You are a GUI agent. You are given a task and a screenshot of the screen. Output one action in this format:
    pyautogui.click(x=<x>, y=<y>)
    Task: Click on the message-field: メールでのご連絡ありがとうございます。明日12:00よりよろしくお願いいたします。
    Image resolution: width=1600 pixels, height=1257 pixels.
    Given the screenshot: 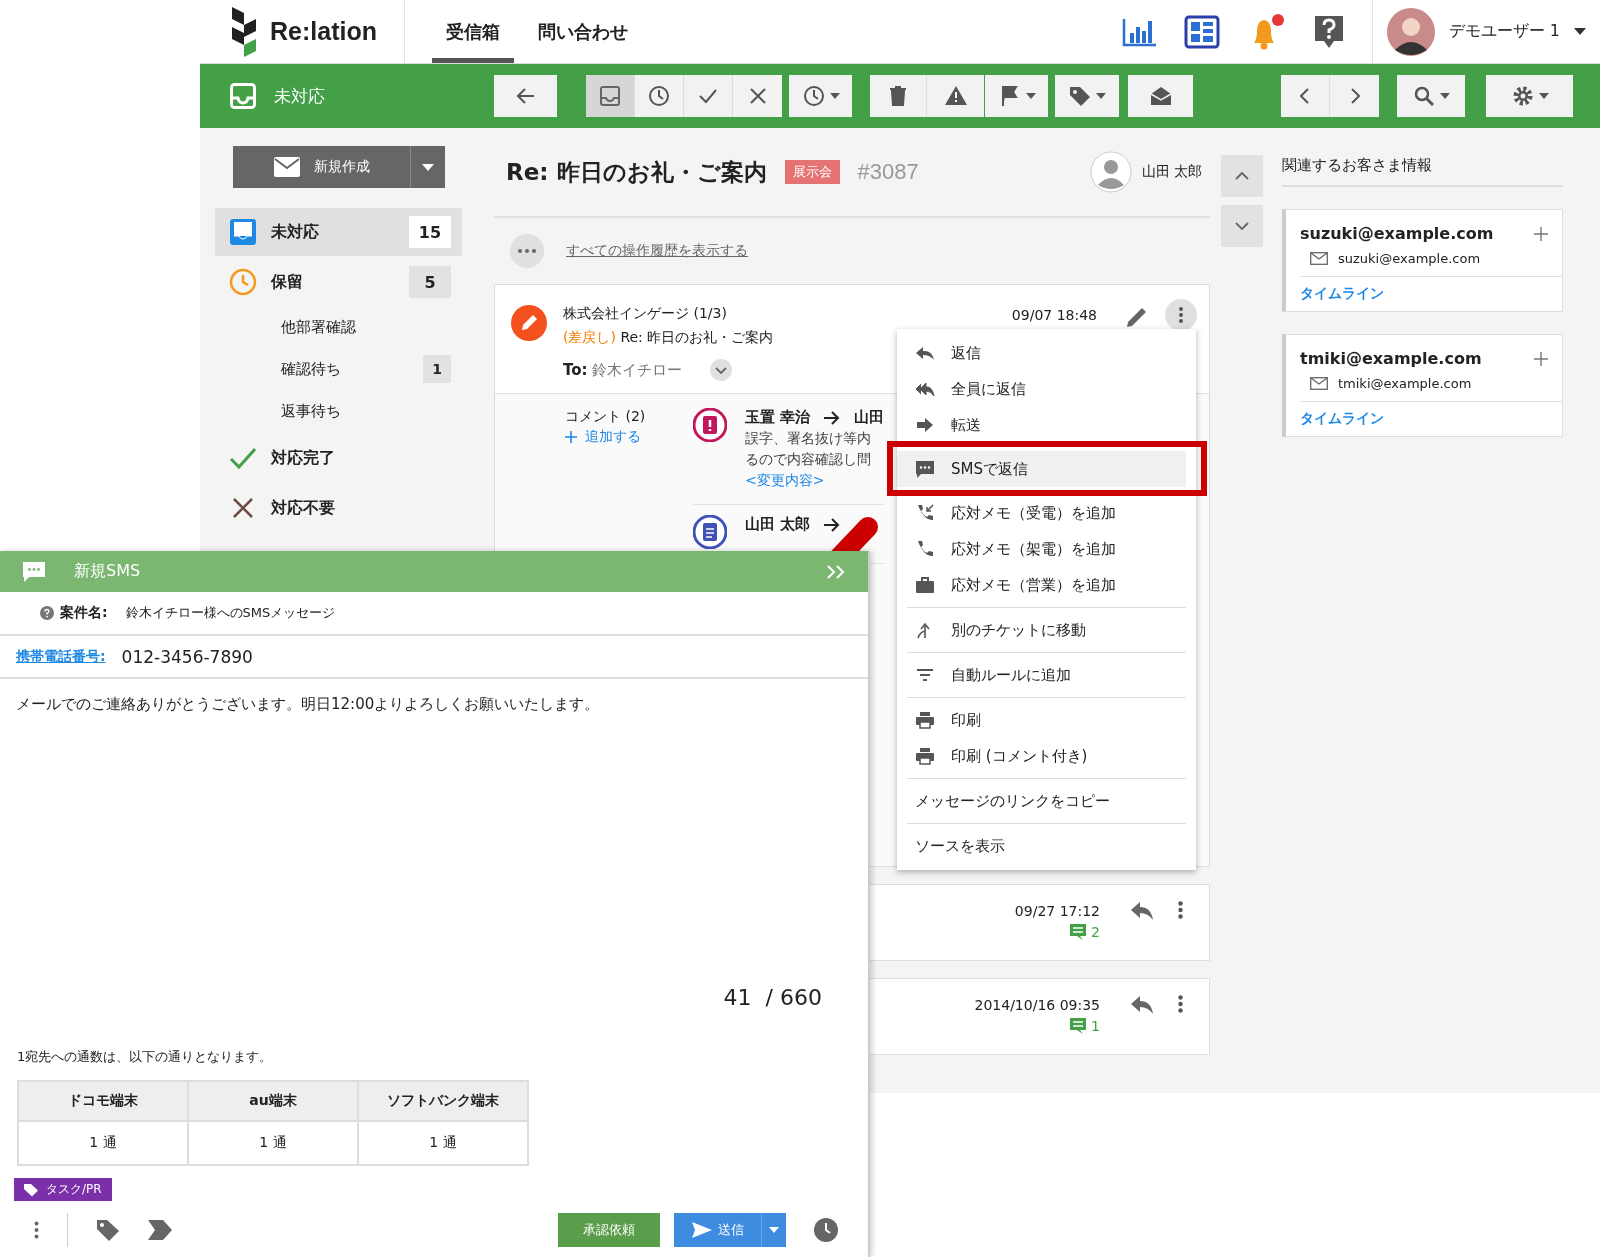 What is the action you would take?
    pyautogui.click(x=434, y=832)
    